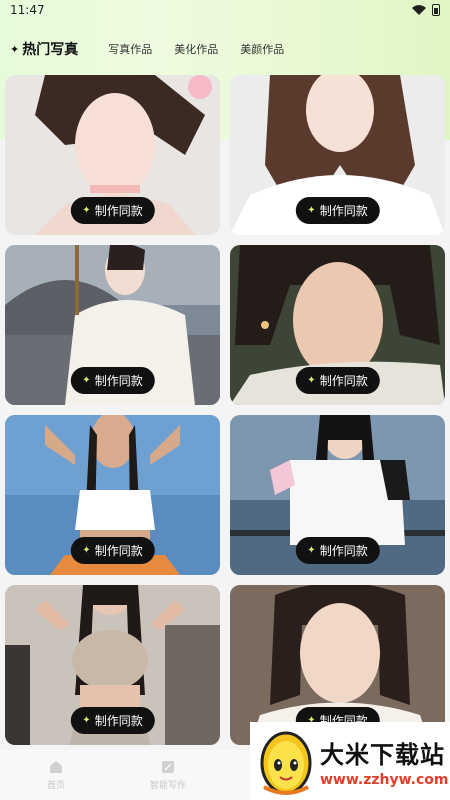  I want to click on category-tabs: ✦ 热门写真 写真作品 美化作品 美颜作品, so click(225, 49).